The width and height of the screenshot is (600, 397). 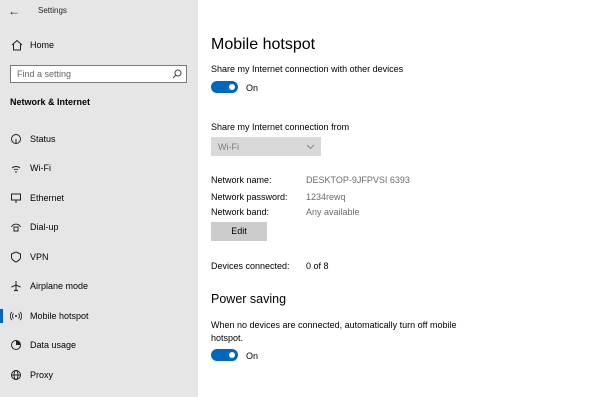 What do you see at coordinates (16, 286) in the screenshot?
I see `airplane-icon` at bounding box center [16, 286].